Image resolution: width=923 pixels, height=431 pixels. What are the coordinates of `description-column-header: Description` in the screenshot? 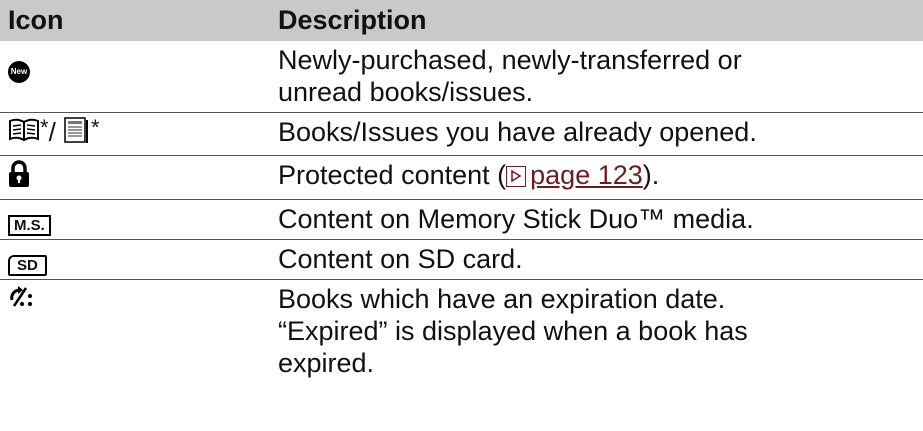 It's located at (595, 20).